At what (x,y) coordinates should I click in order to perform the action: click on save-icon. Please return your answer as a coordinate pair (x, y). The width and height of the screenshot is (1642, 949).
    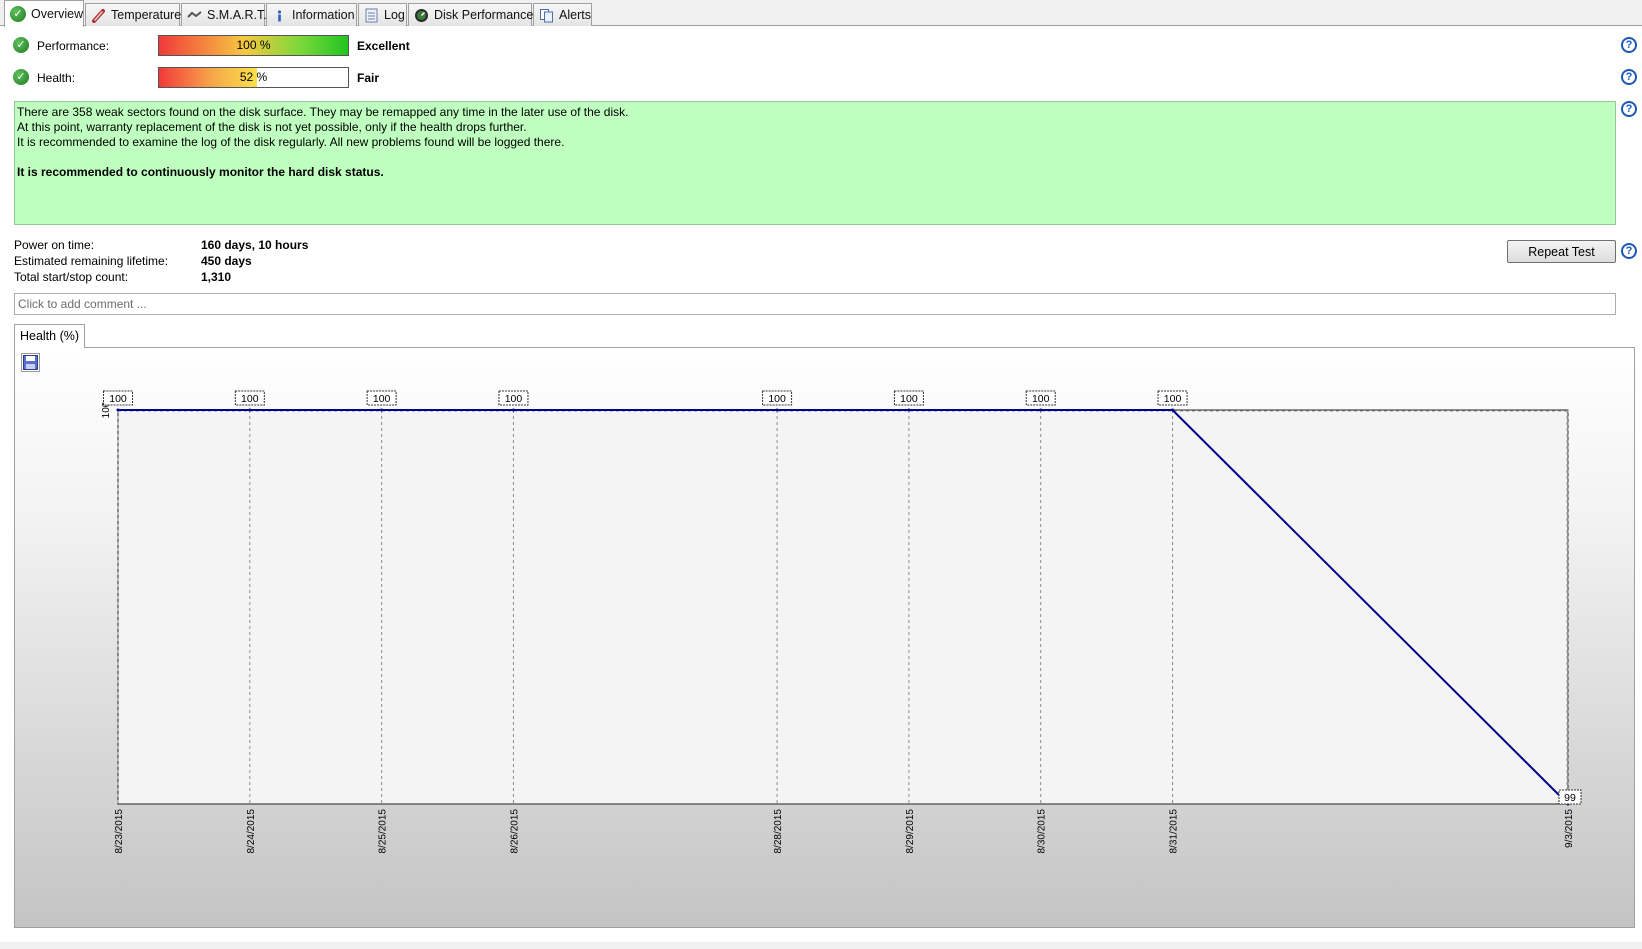
    Looking at the image, I should click on (30, 362).